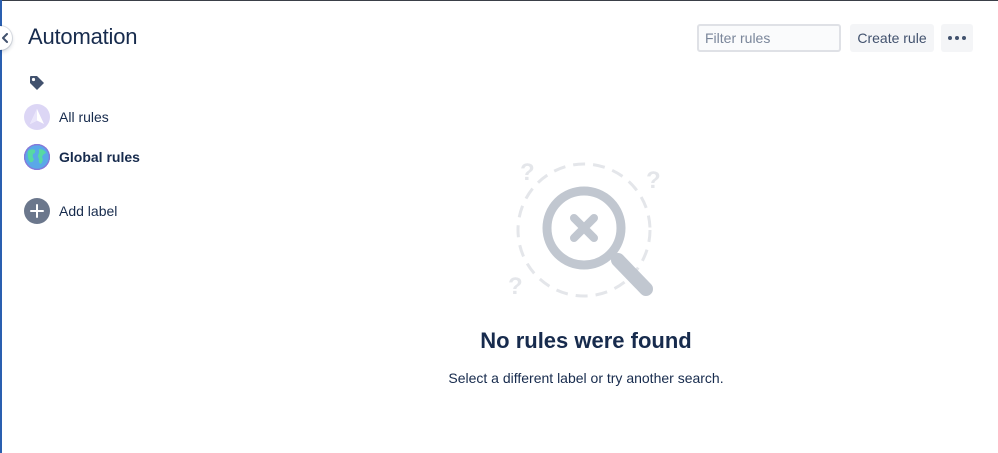 The height and width of the screenshot is (453, 998). I want to click on globe-icon, so click(37, 157).